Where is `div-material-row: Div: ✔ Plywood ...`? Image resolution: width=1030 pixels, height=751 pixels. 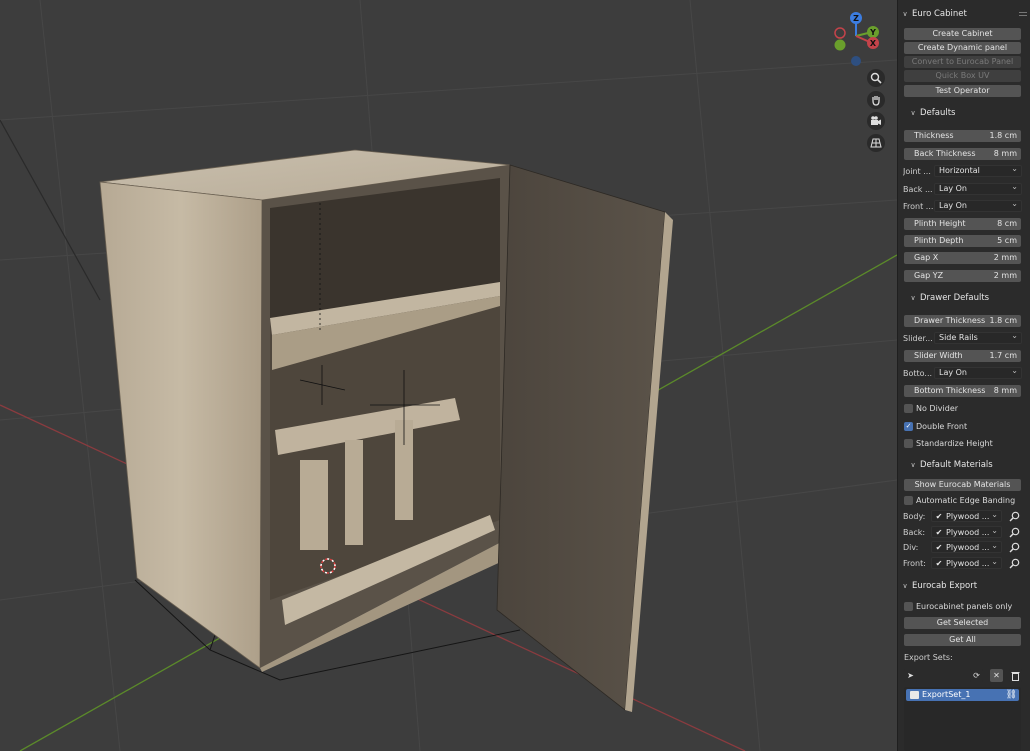
div-material-row: Div: ✔ Plywood ... is located at coordinates (964, 547).